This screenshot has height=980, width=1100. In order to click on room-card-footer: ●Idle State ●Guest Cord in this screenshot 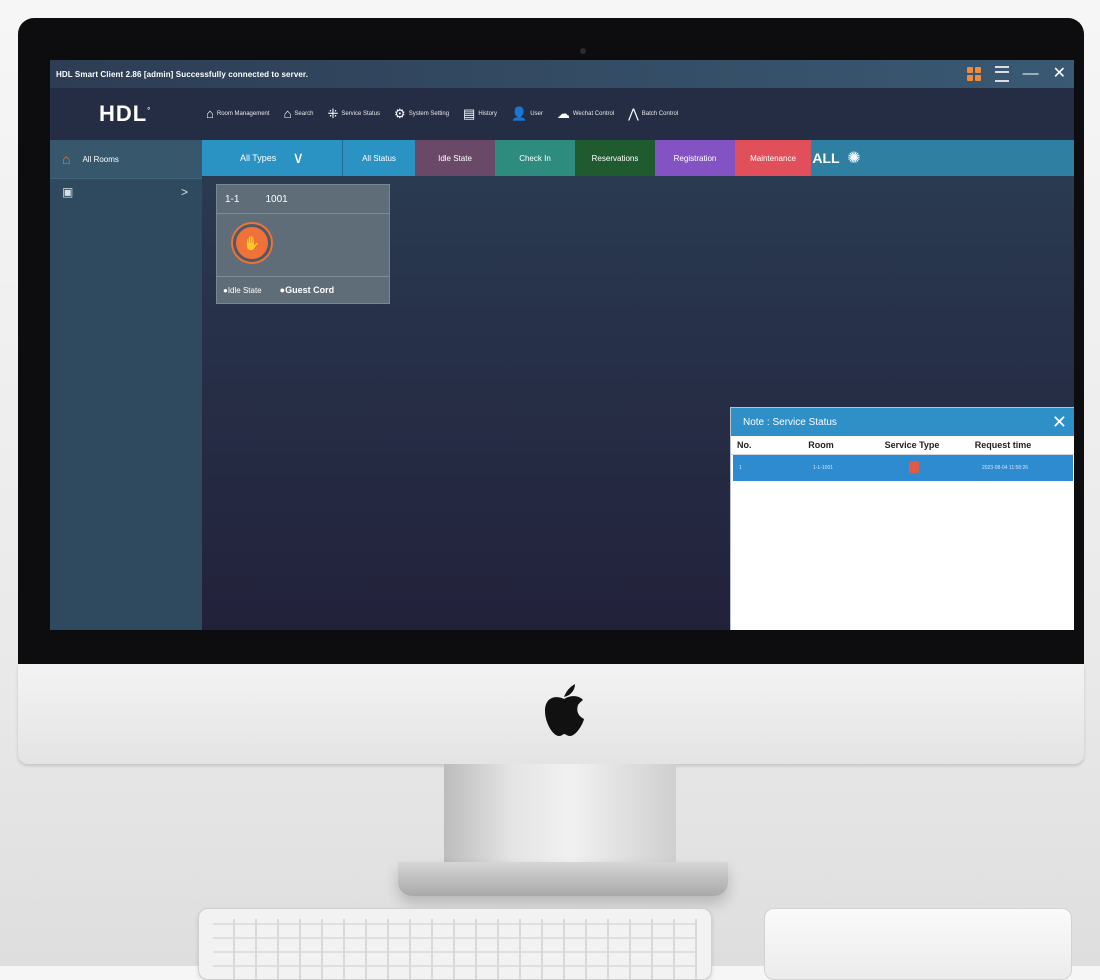, I will do `click(303, 290)`.